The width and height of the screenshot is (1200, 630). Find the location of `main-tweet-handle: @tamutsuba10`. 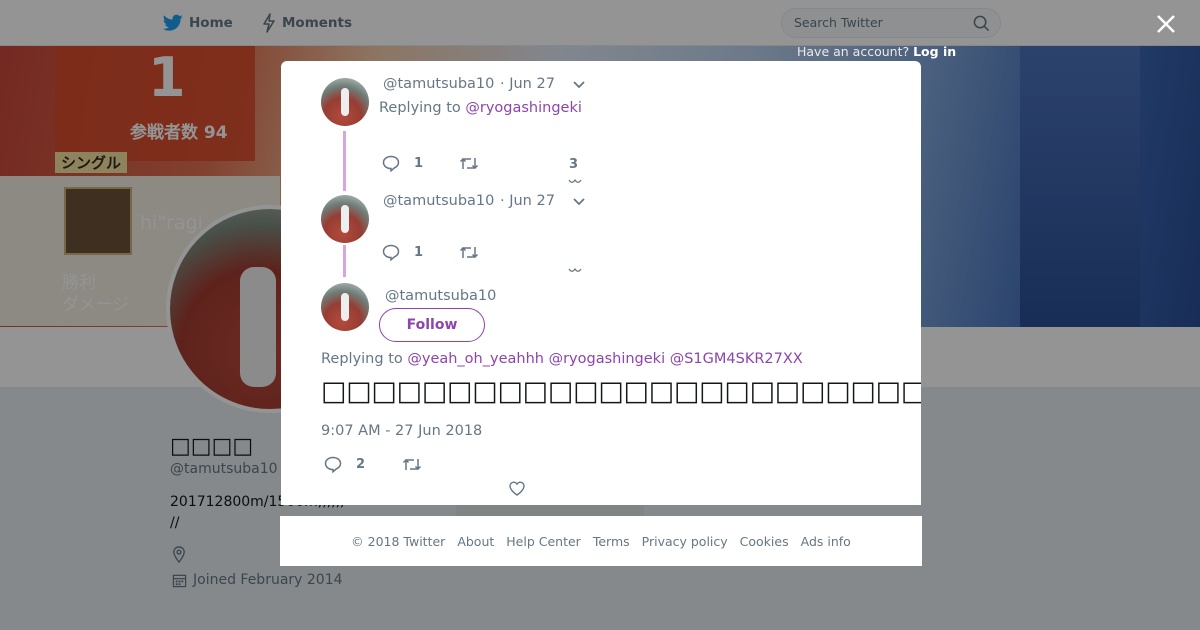

main-tweet-handle: @tamutsuba10 is located at coordinates (440, 296).